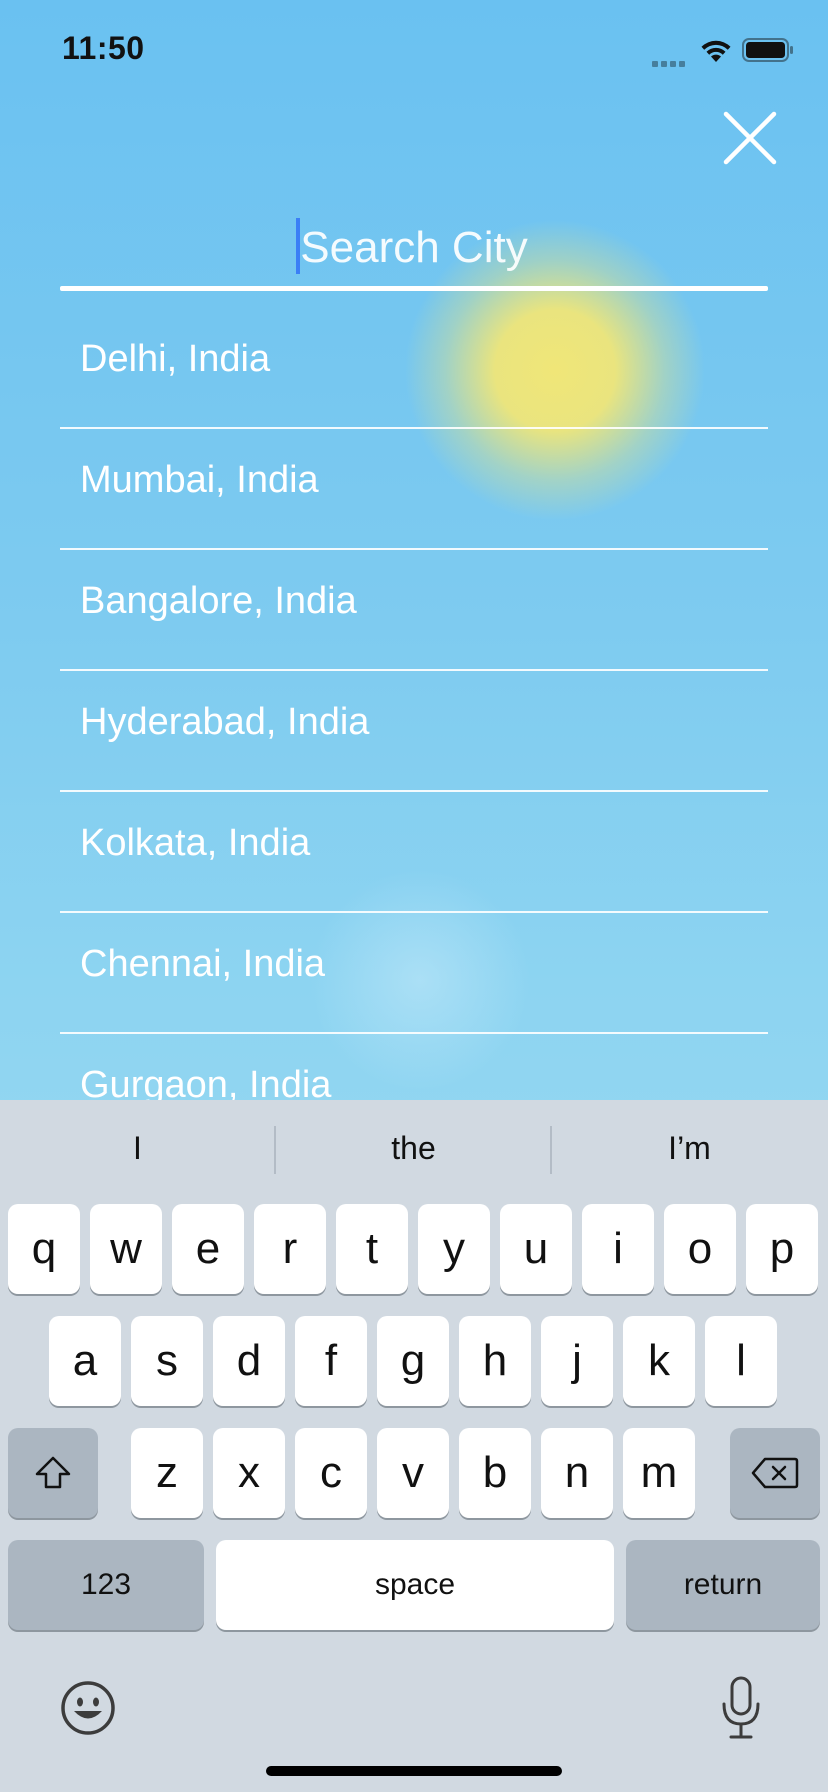 The image size is (828, 1792). What do you see at coordinates (723, 1585) in the screenshot?
I see `return-key: return` at bounding box center [723, 1585].